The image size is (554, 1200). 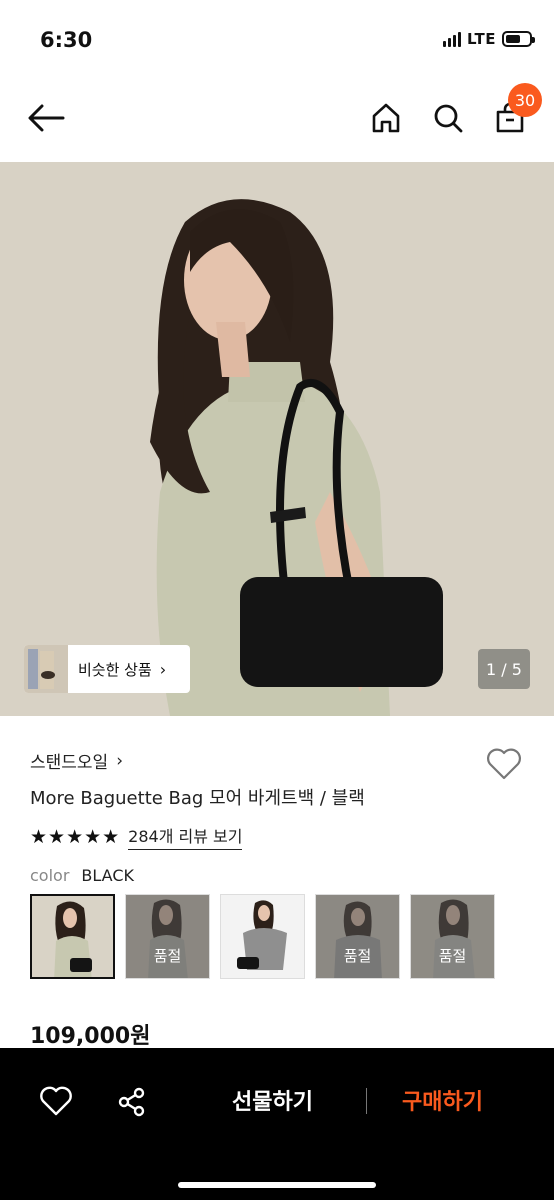 I want to click on rating-row: ★★★★★ 284개 리뷰 보기, so click(x=136, y=836).